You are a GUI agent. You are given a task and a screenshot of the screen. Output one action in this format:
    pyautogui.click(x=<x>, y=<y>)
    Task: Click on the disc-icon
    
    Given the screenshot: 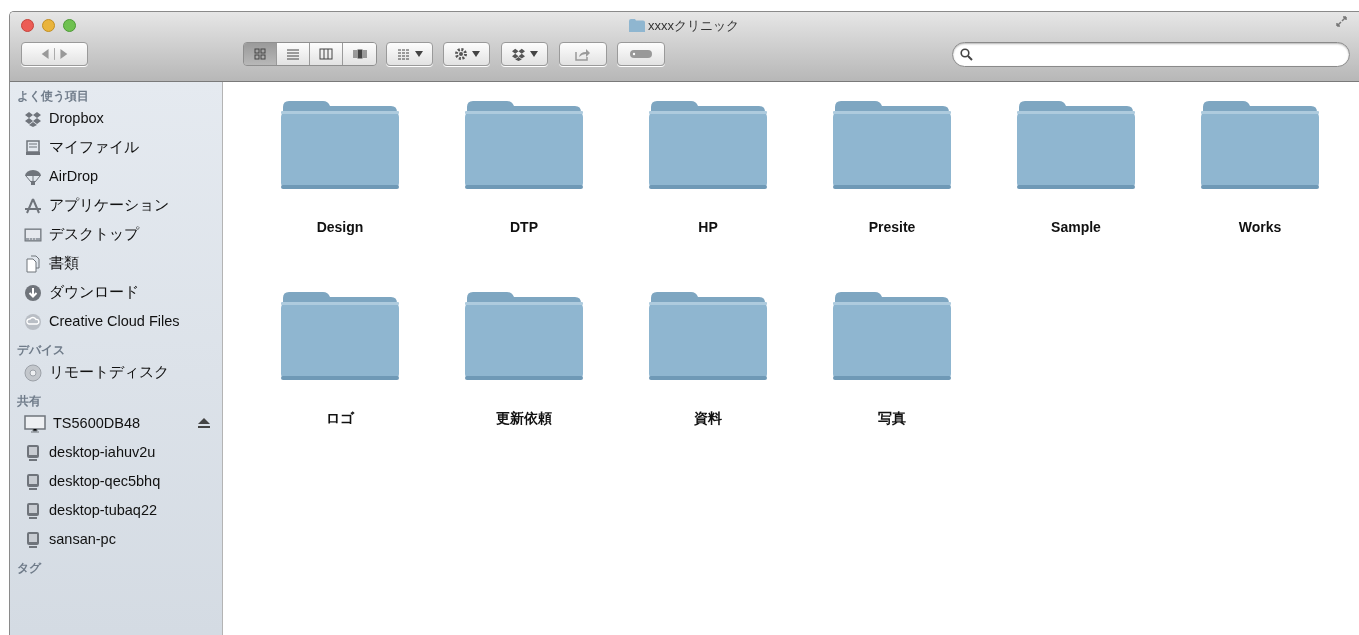 What is the action you would take?
    pyautogui.click(x=33, y=372)
    